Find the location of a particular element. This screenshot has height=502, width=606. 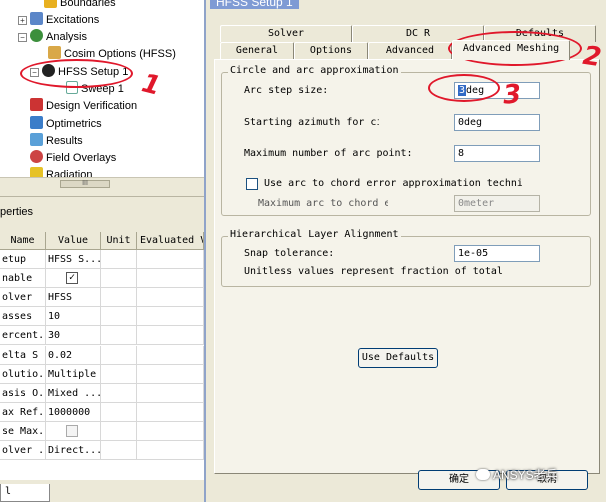

tree-item-excitations: Excitations is located at coordinates (64, 20).